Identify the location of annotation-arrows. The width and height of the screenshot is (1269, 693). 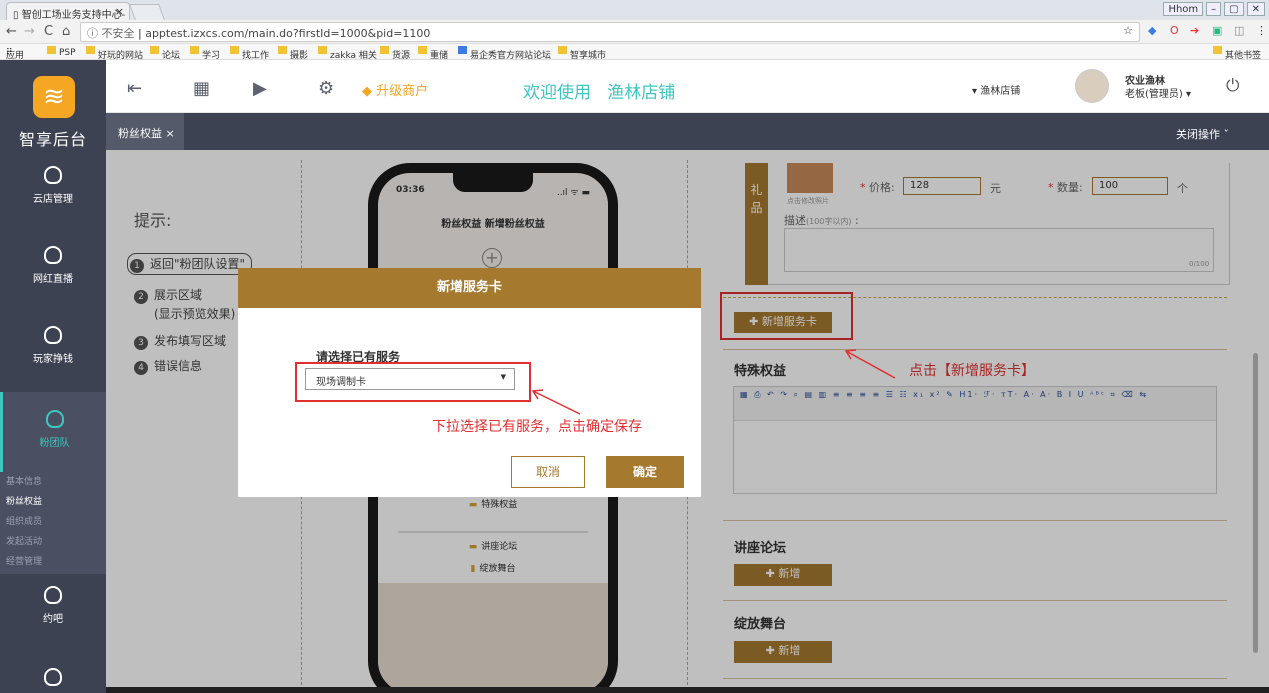
(713, 382).